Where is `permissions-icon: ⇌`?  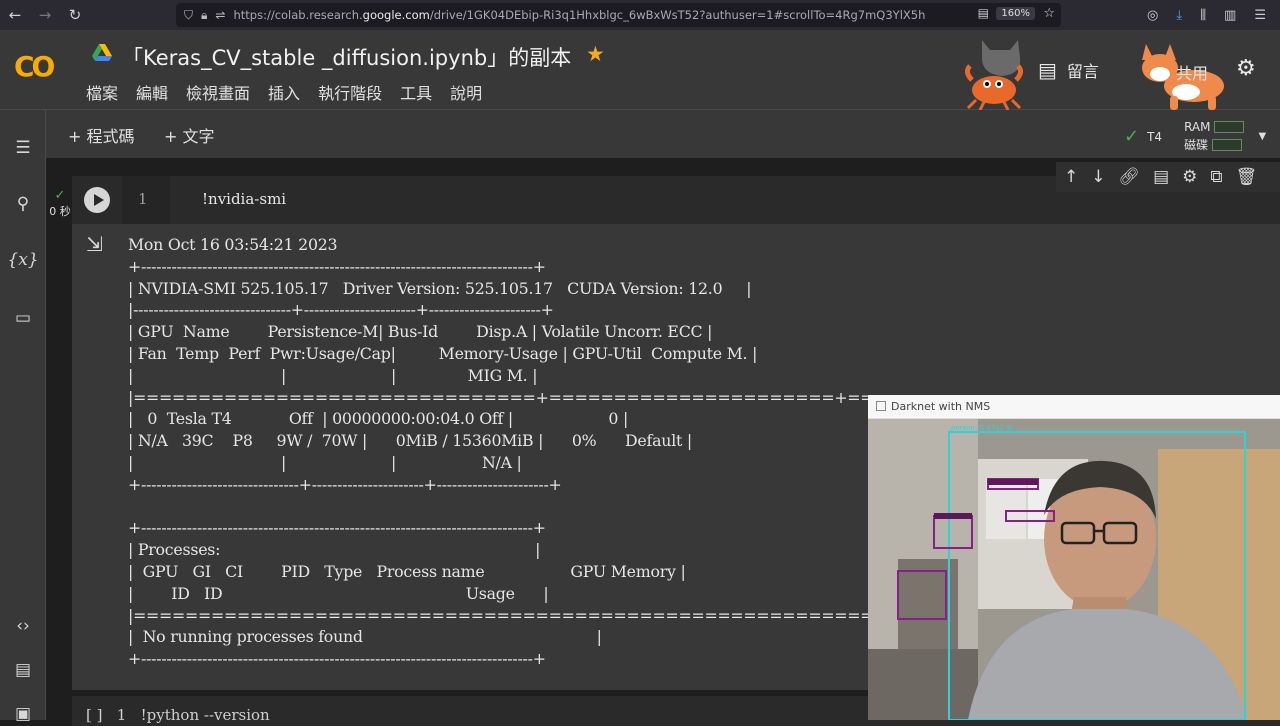
permissions-icon: ⇌ is located at coordinates (220, 15).